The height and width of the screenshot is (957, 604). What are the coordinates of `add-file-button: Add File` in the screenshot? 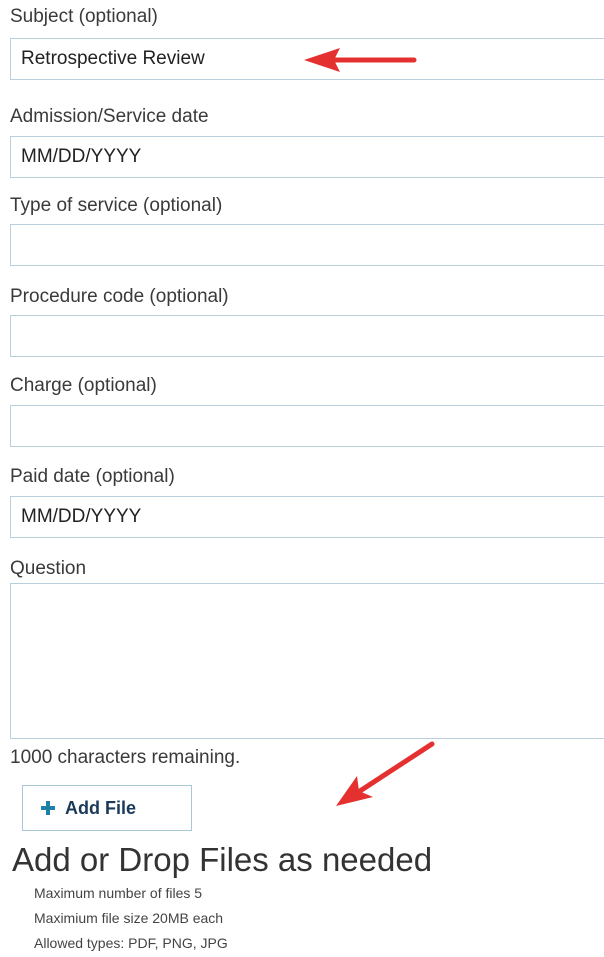 It's located at (107, 808).